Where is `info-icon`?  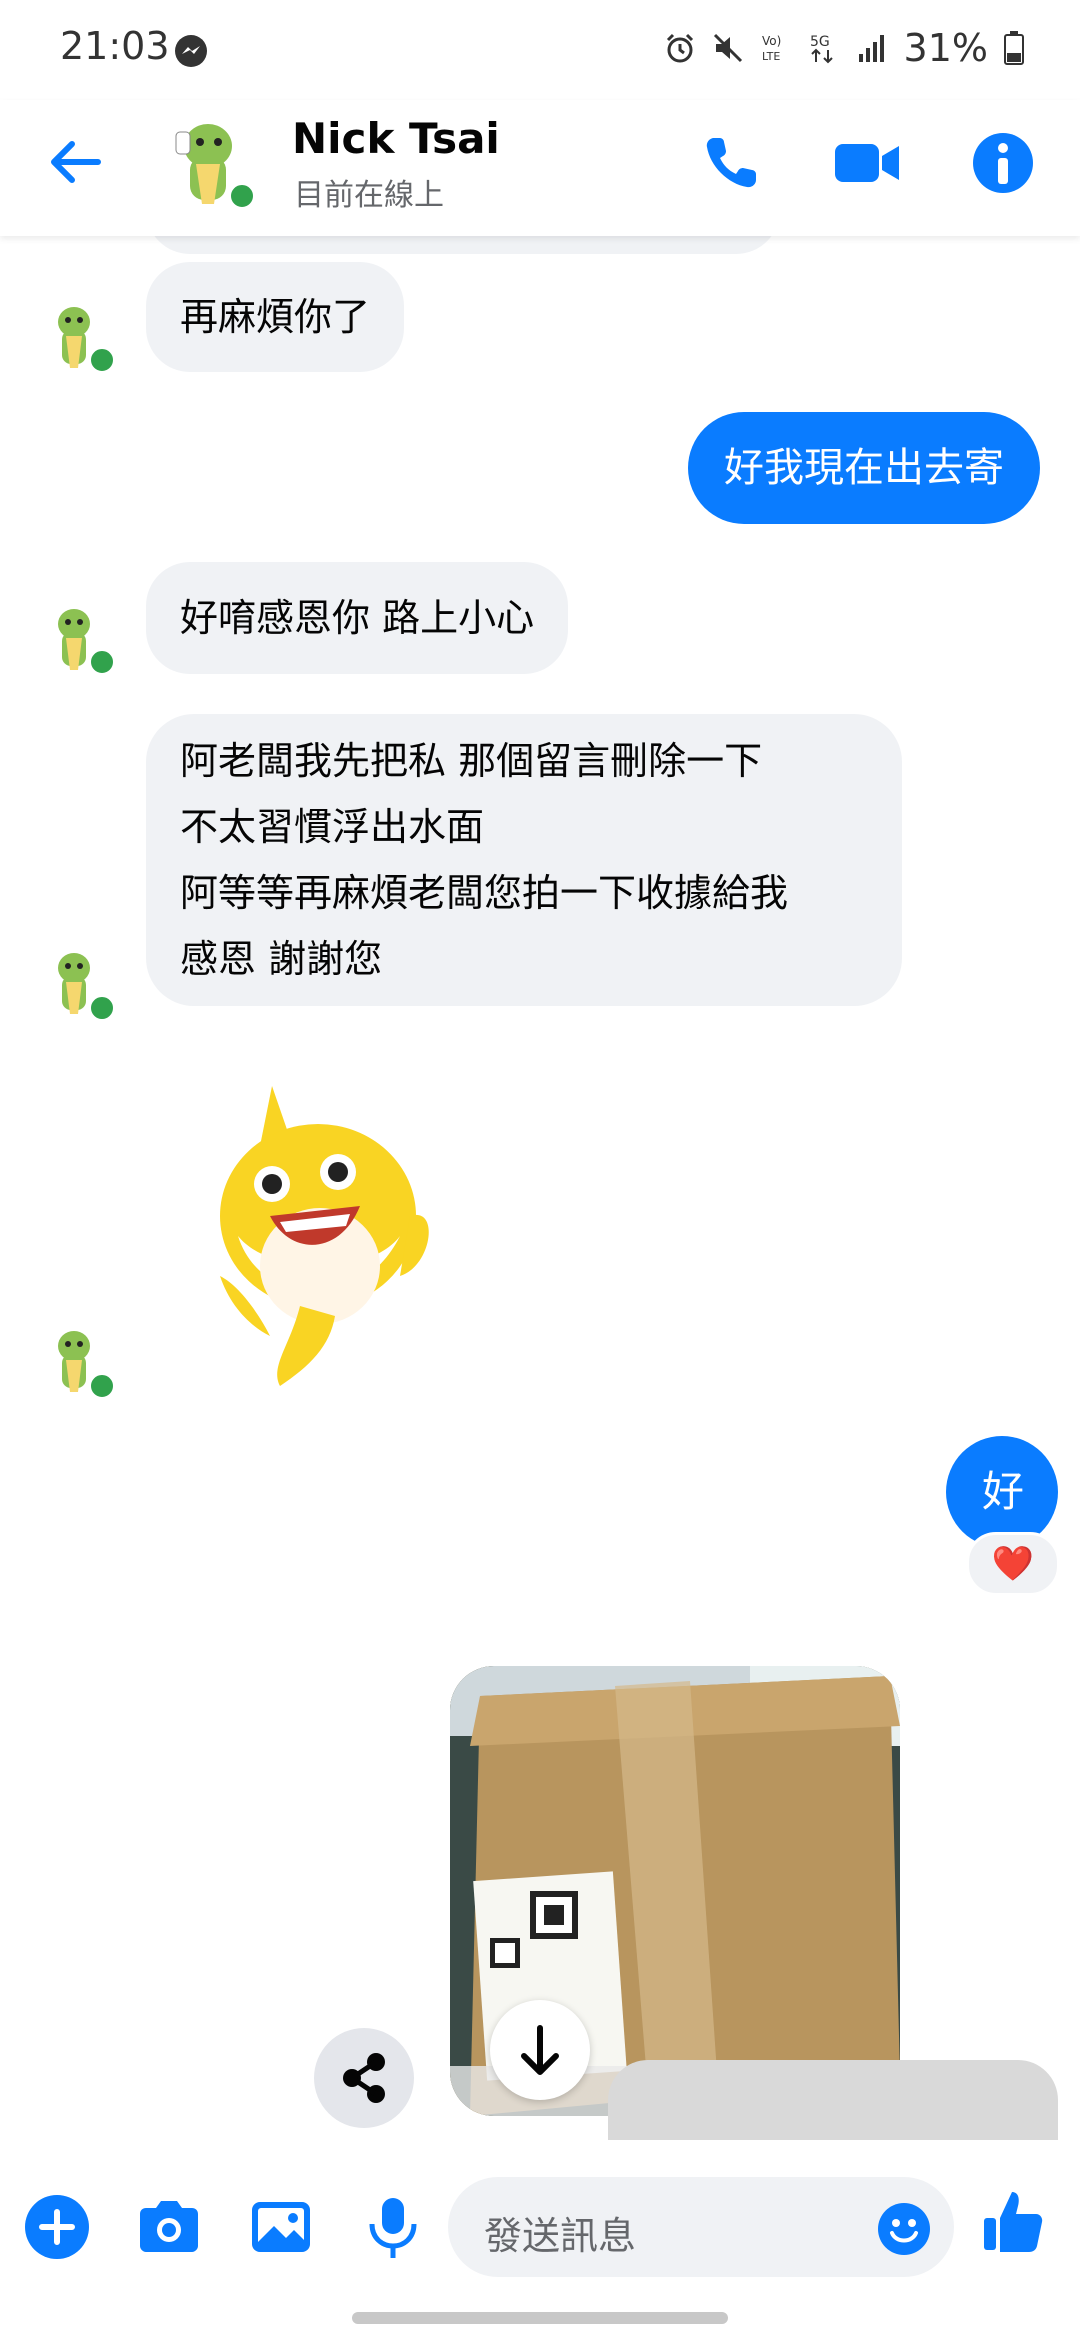
info-icon is located at coordinates (1003, 163).